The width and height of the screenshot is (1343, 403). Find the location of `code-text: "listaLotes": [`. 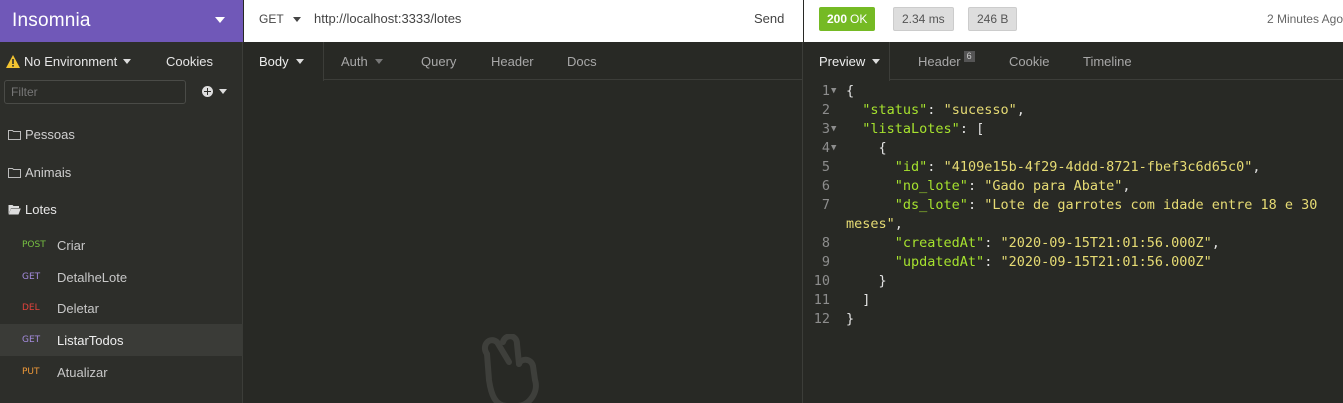

code-text: "listaLotes": [ is located at coordinates (915, 129).